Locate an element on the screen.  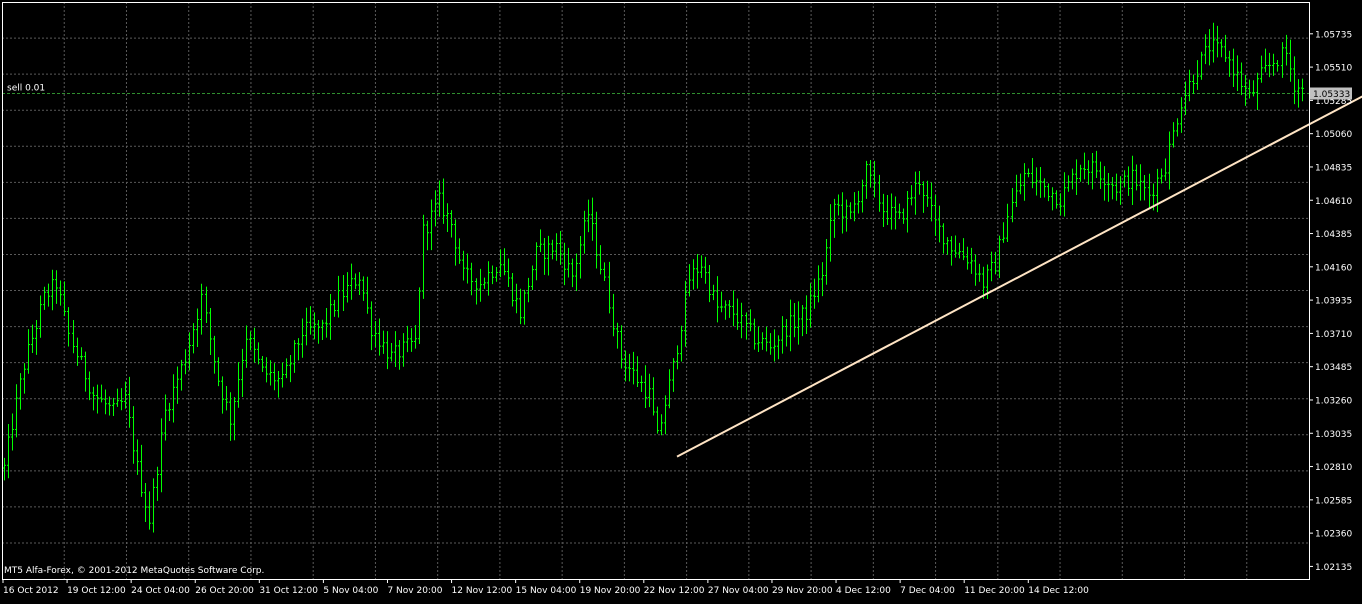
x-tick-label: 14 Dec 12:00 is located at coordinates (1058, 591).